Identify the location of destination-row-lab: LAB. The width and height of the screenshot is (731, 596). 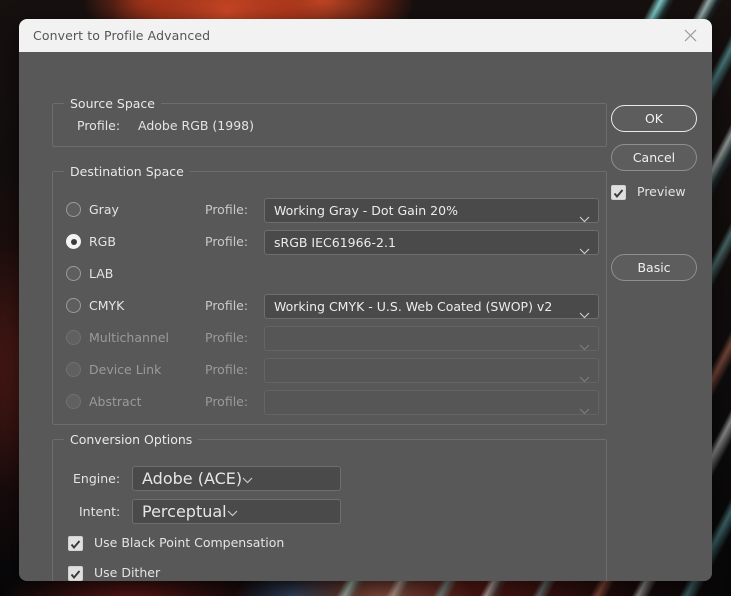
(329, 275).